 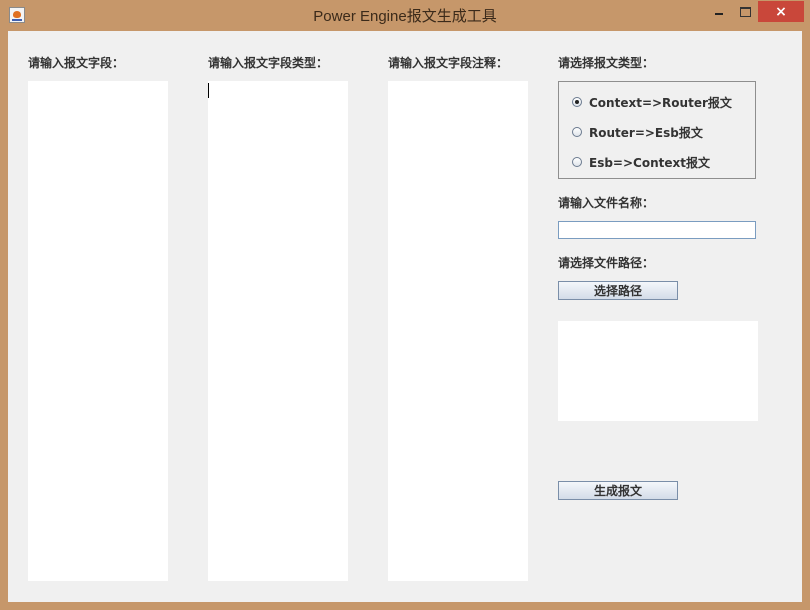 I want to click on field-comment-textarea, so click(x=458, y=331).